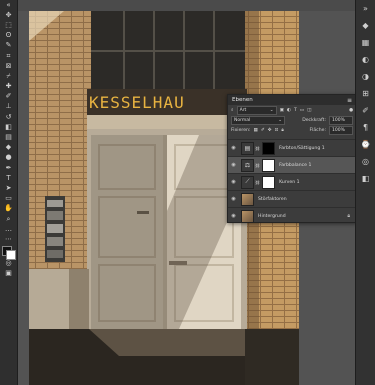 Image resolution: width=375 pixels, height=385 pixels. I want to click on lock-artboard-icon: ⊡, so click(277, 130).